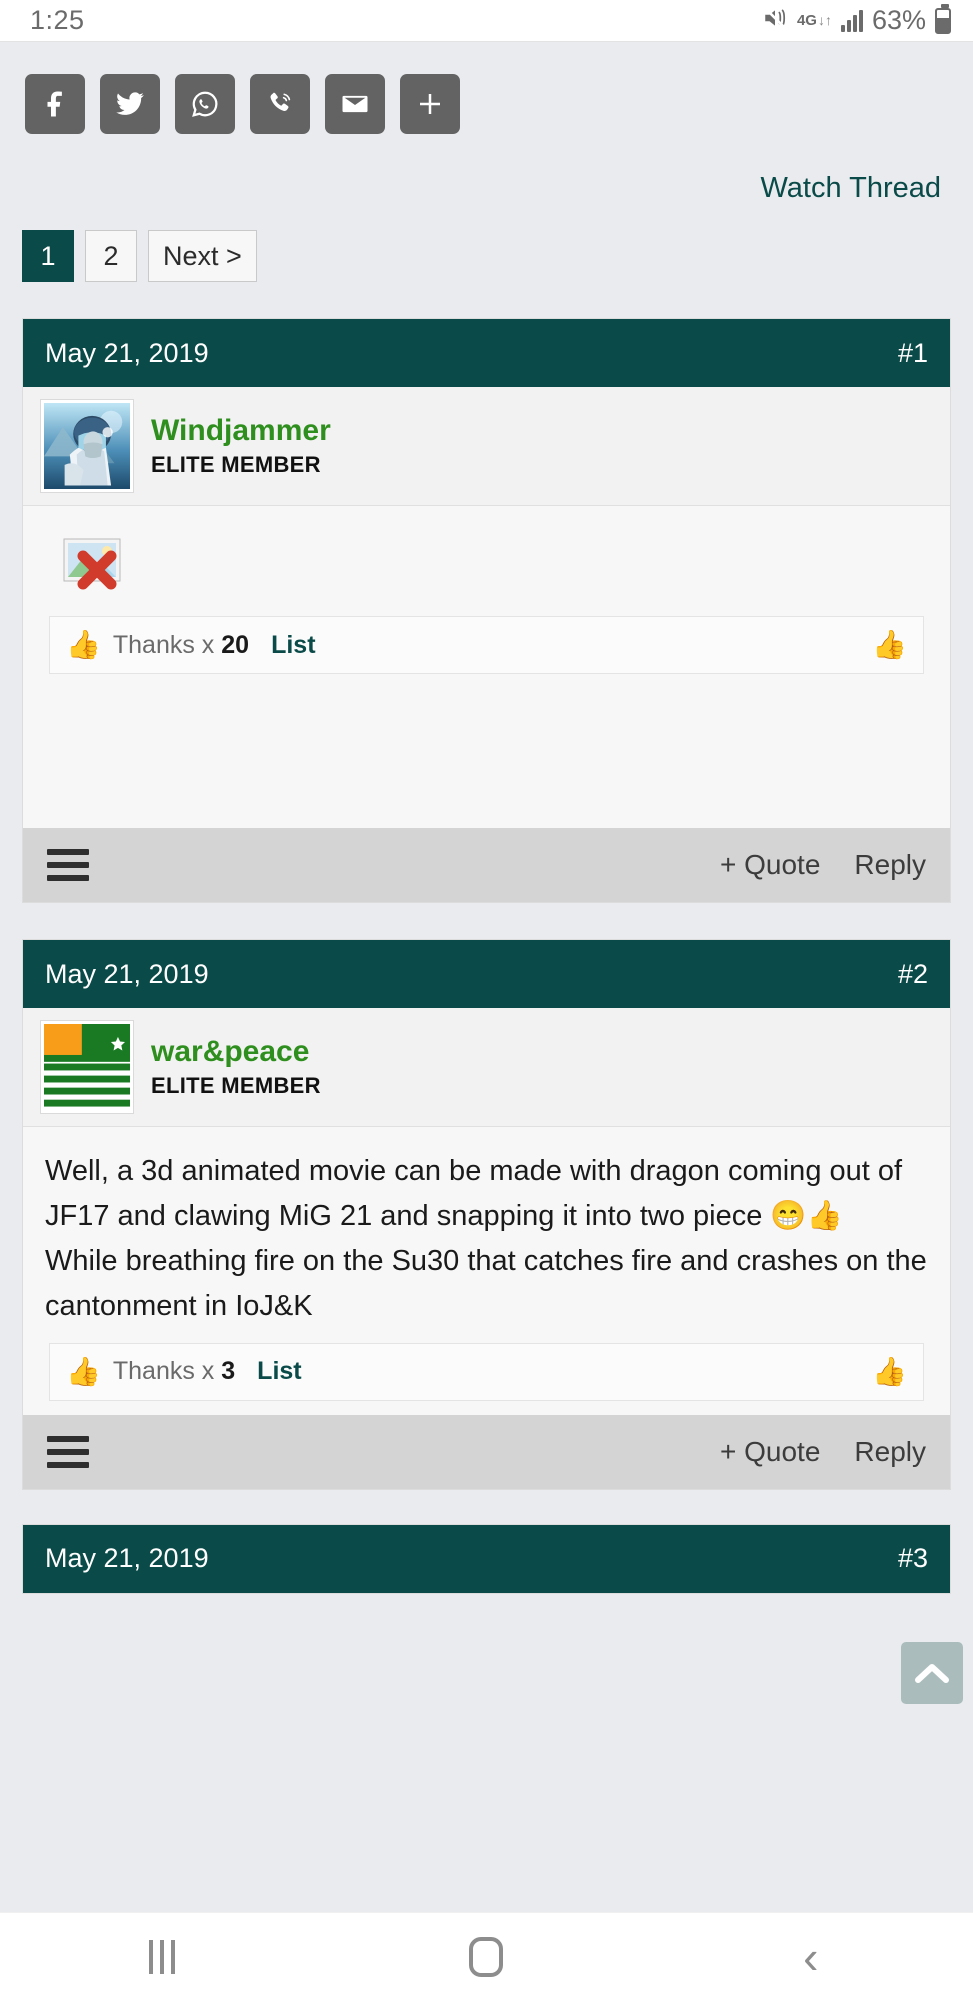  I want to click on post-header: May 21, 2019 #2, so click(486, 974).